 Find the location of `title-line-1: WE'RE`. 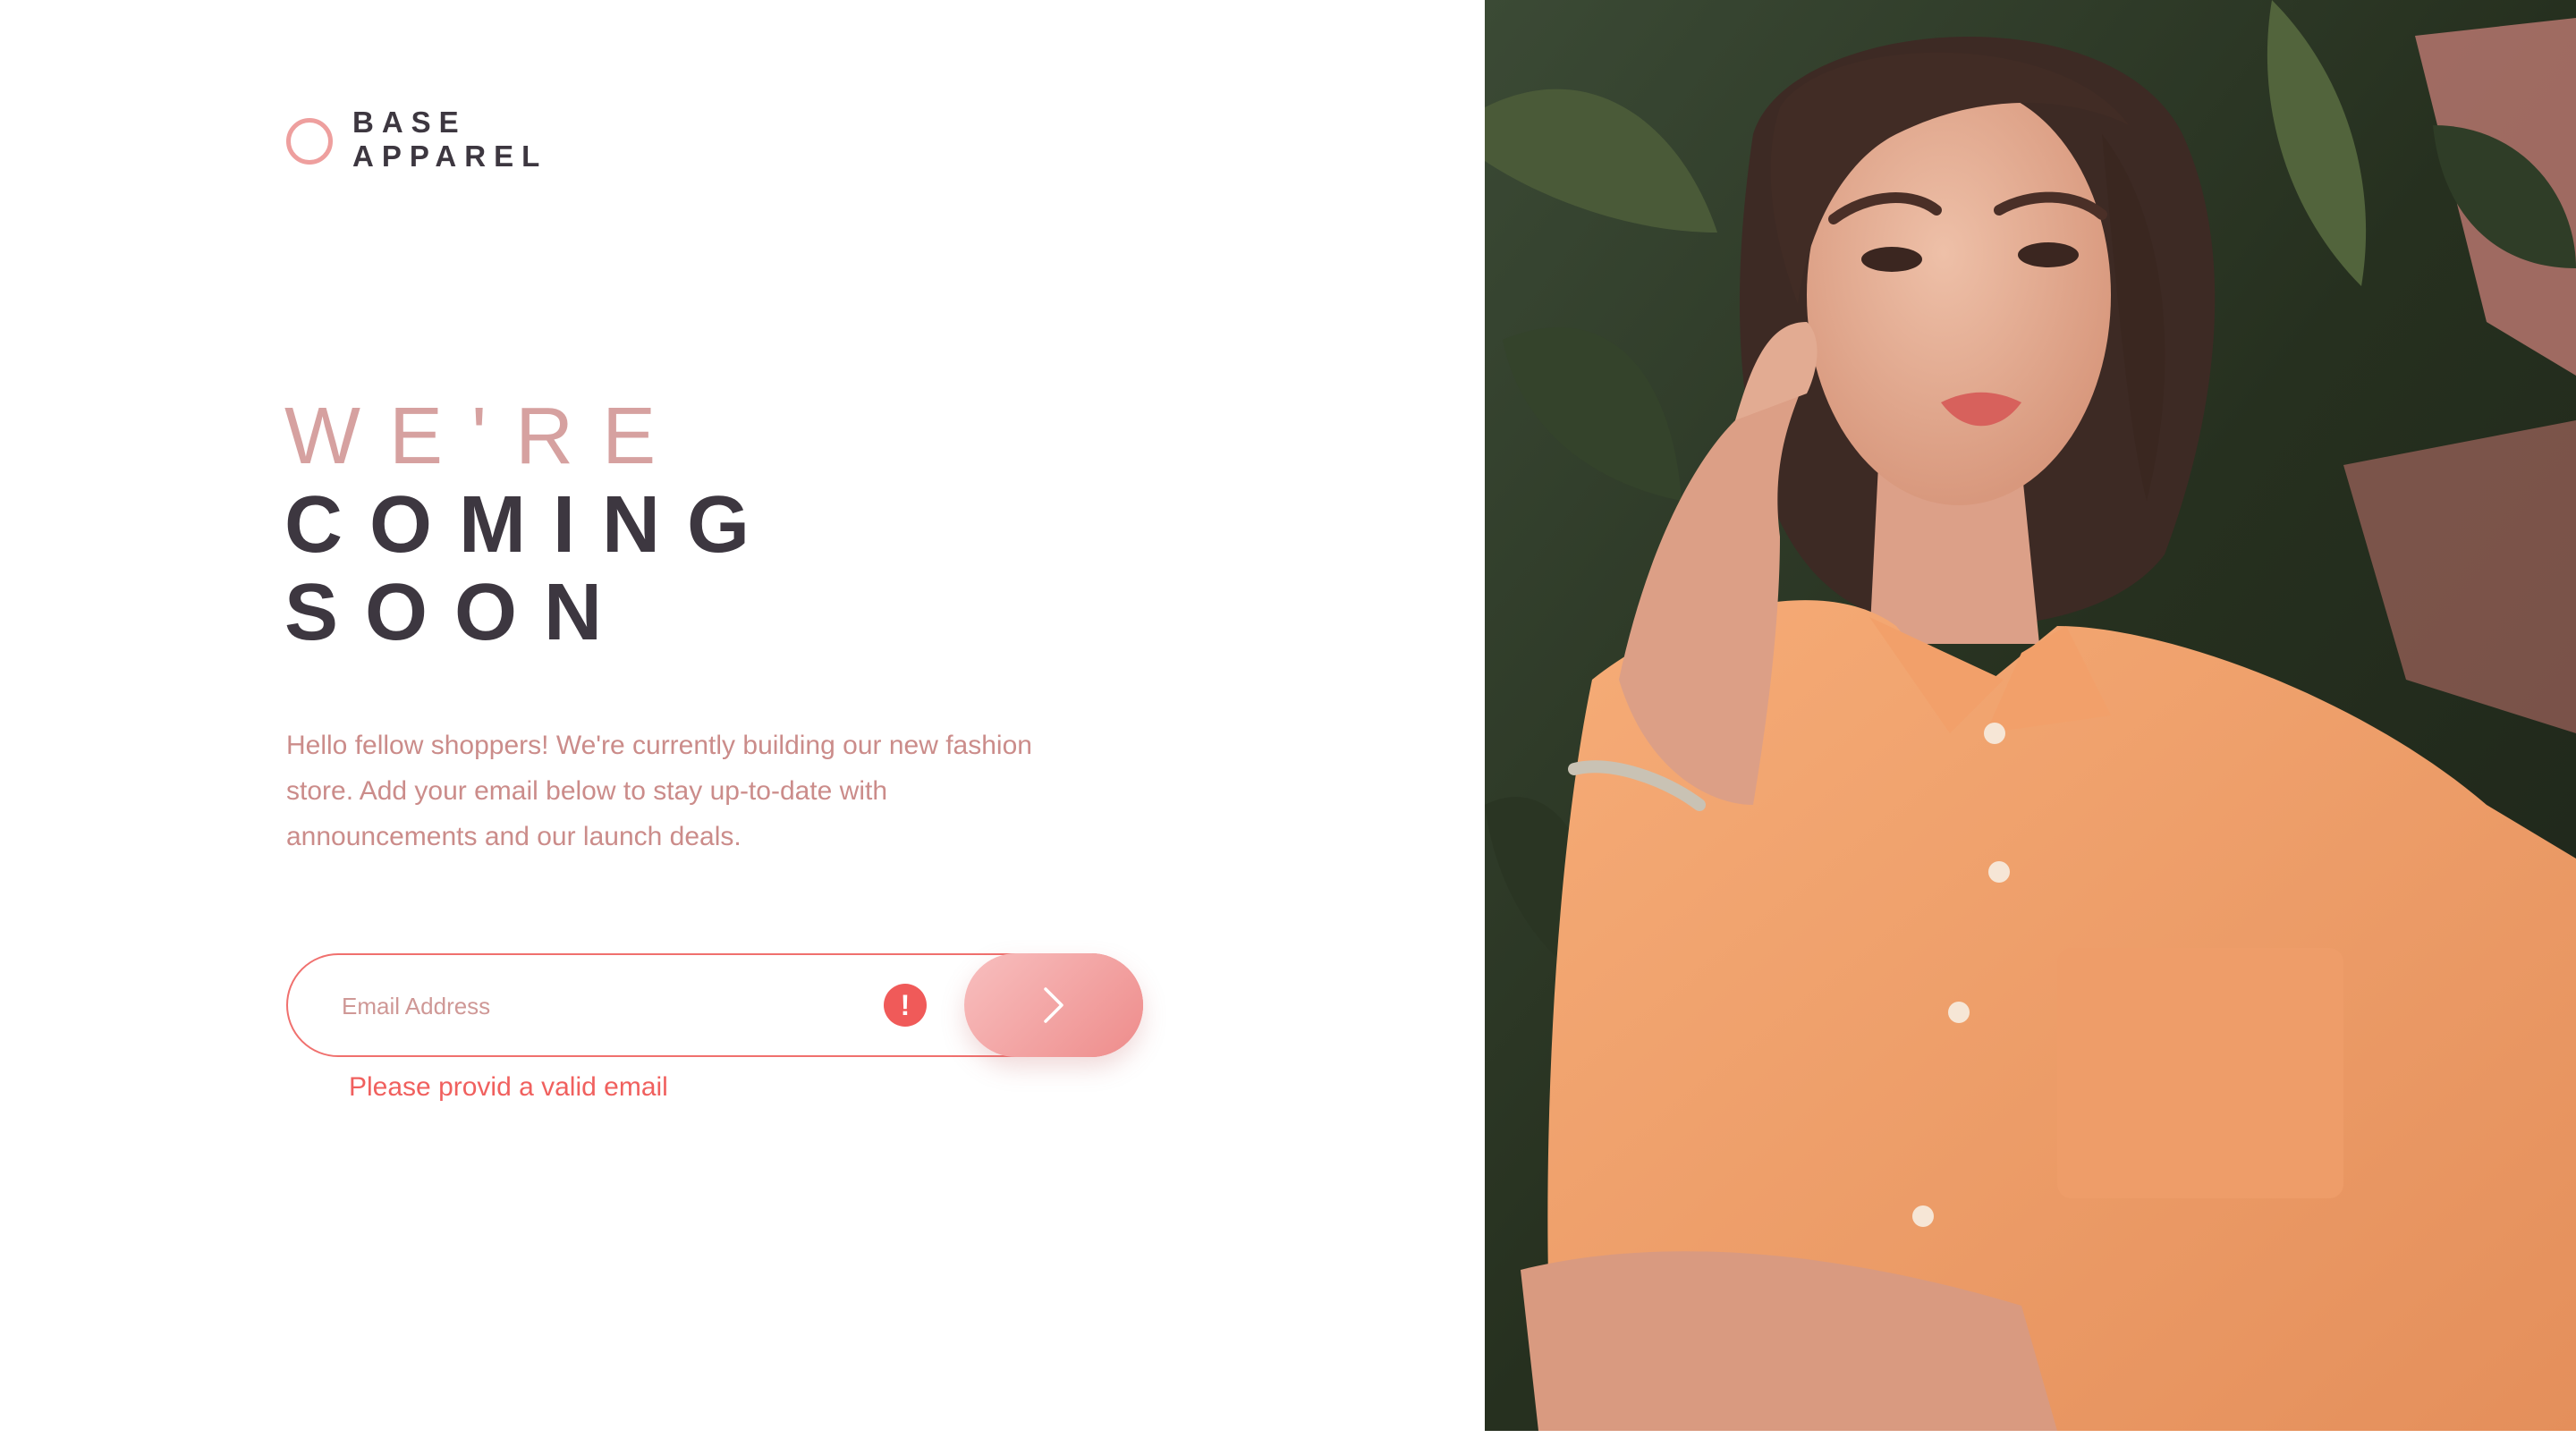

title-line-1: WE'RE is located at coordinates (484, 436).